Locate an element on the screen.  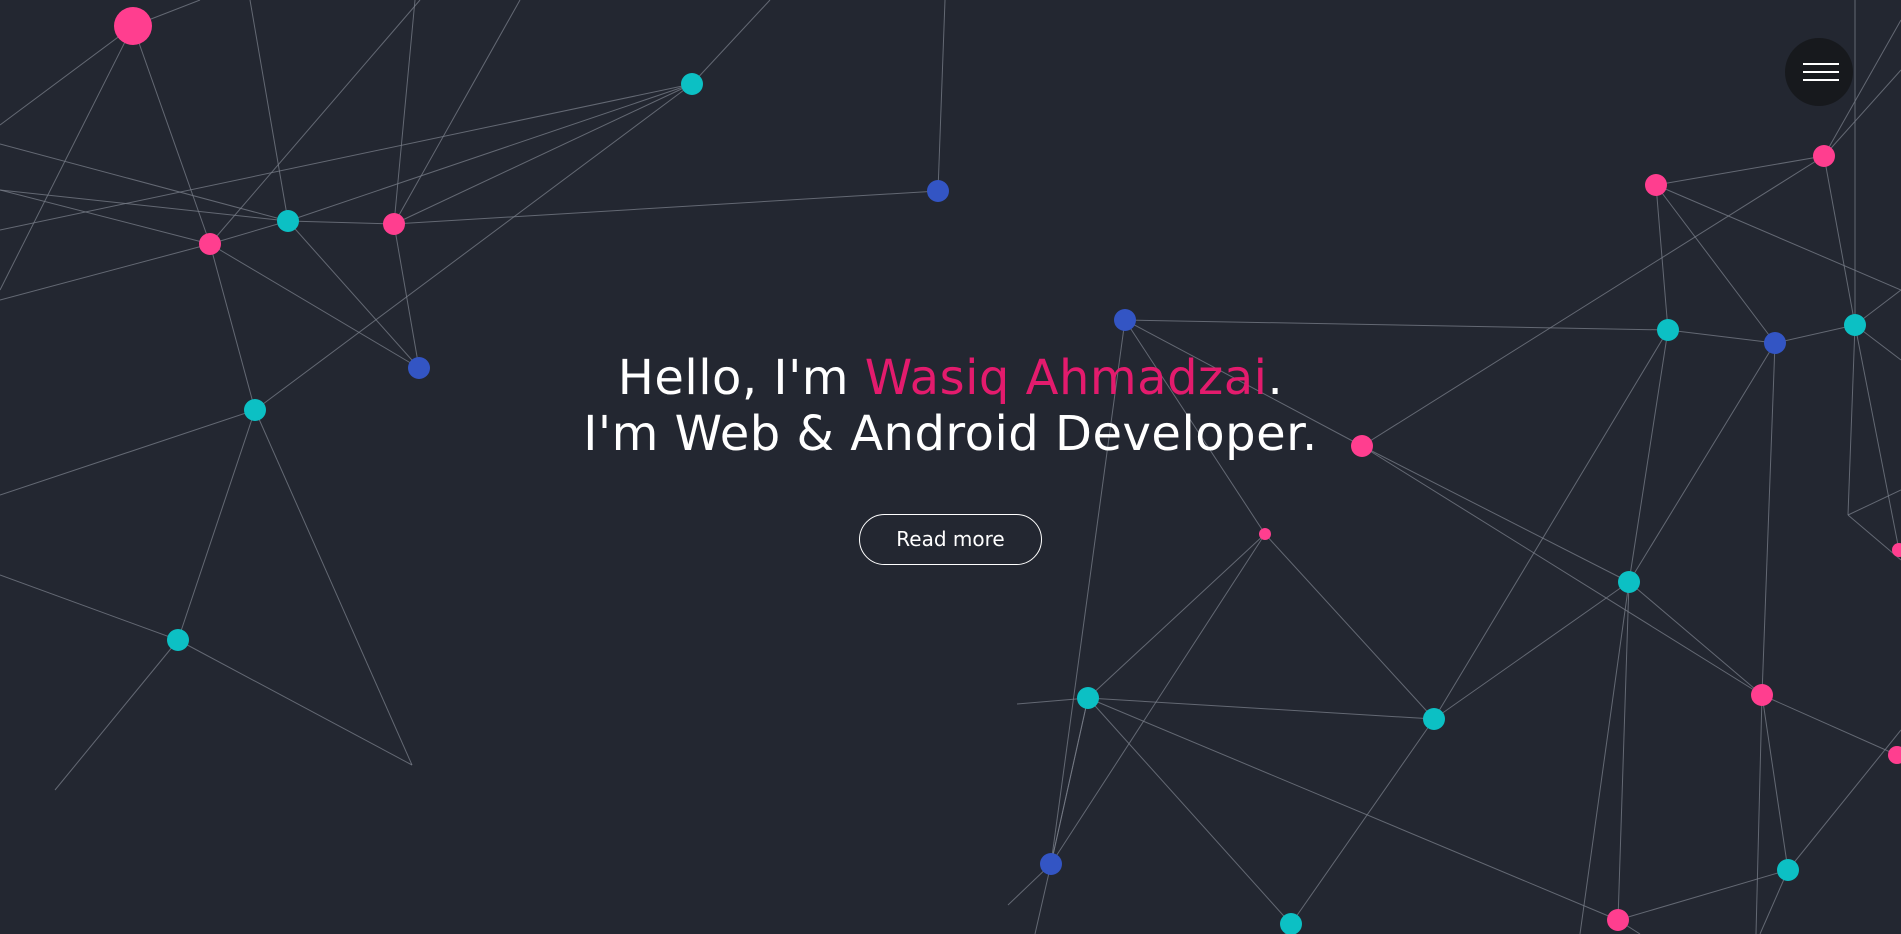
hero-greeting-suffix: . is located at coordinates (1275, 378).